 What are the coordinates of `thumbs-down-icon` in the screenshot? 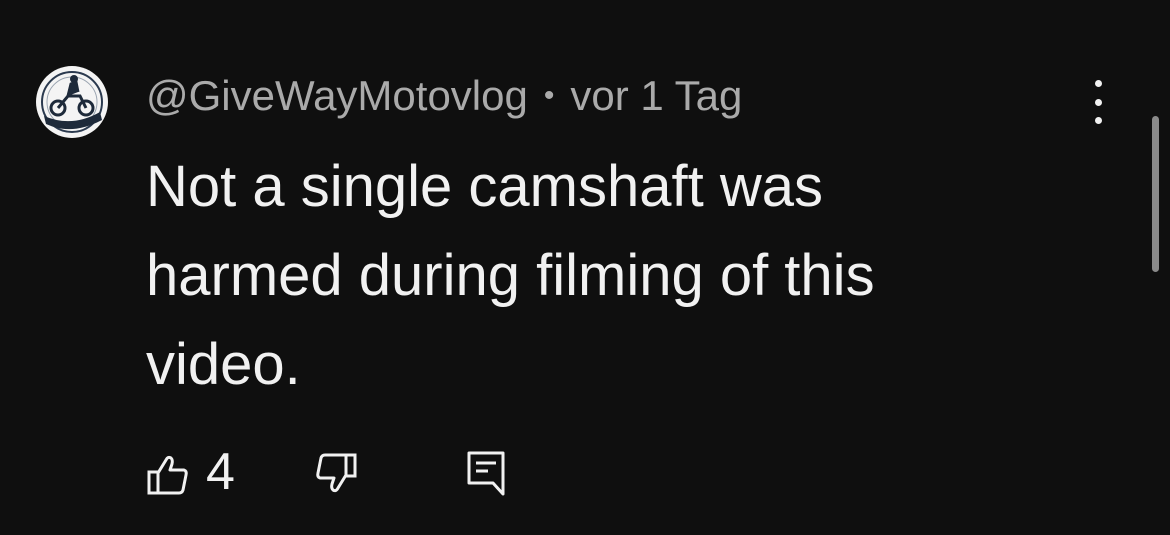 It's located at (336, 474).